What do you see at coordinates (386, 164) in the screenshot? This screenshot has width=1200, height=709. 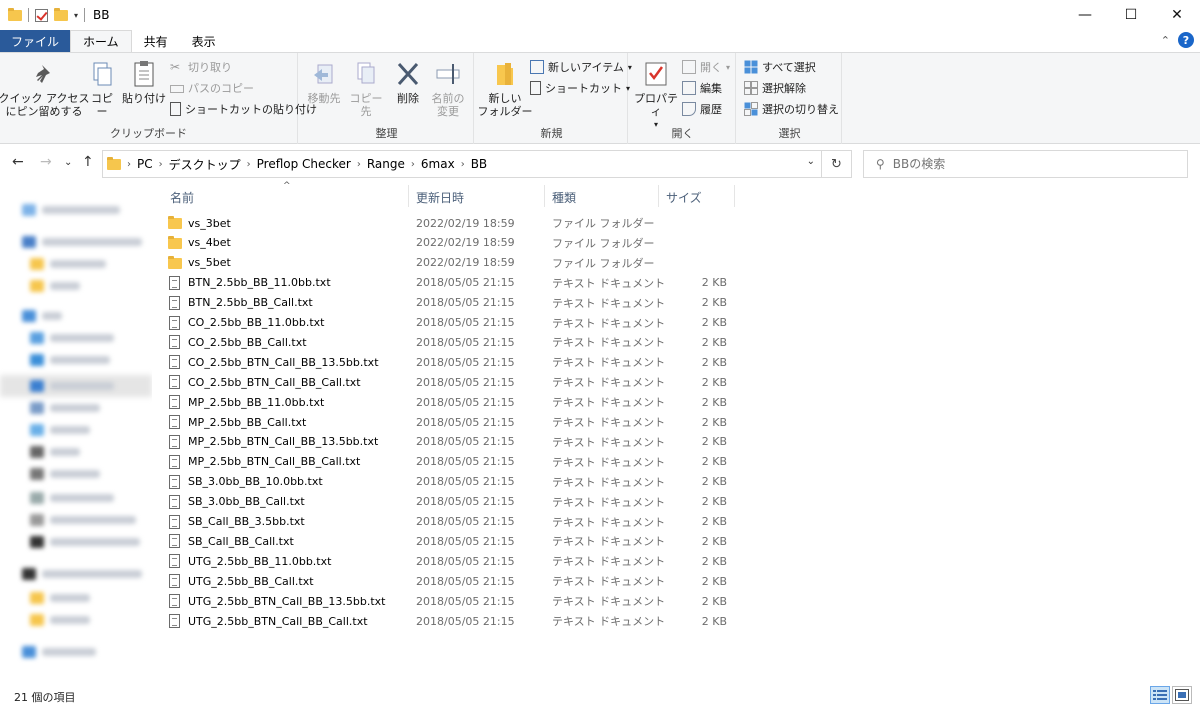 I see `breadcrumb-range: Range` at bounding box center [386, 164].